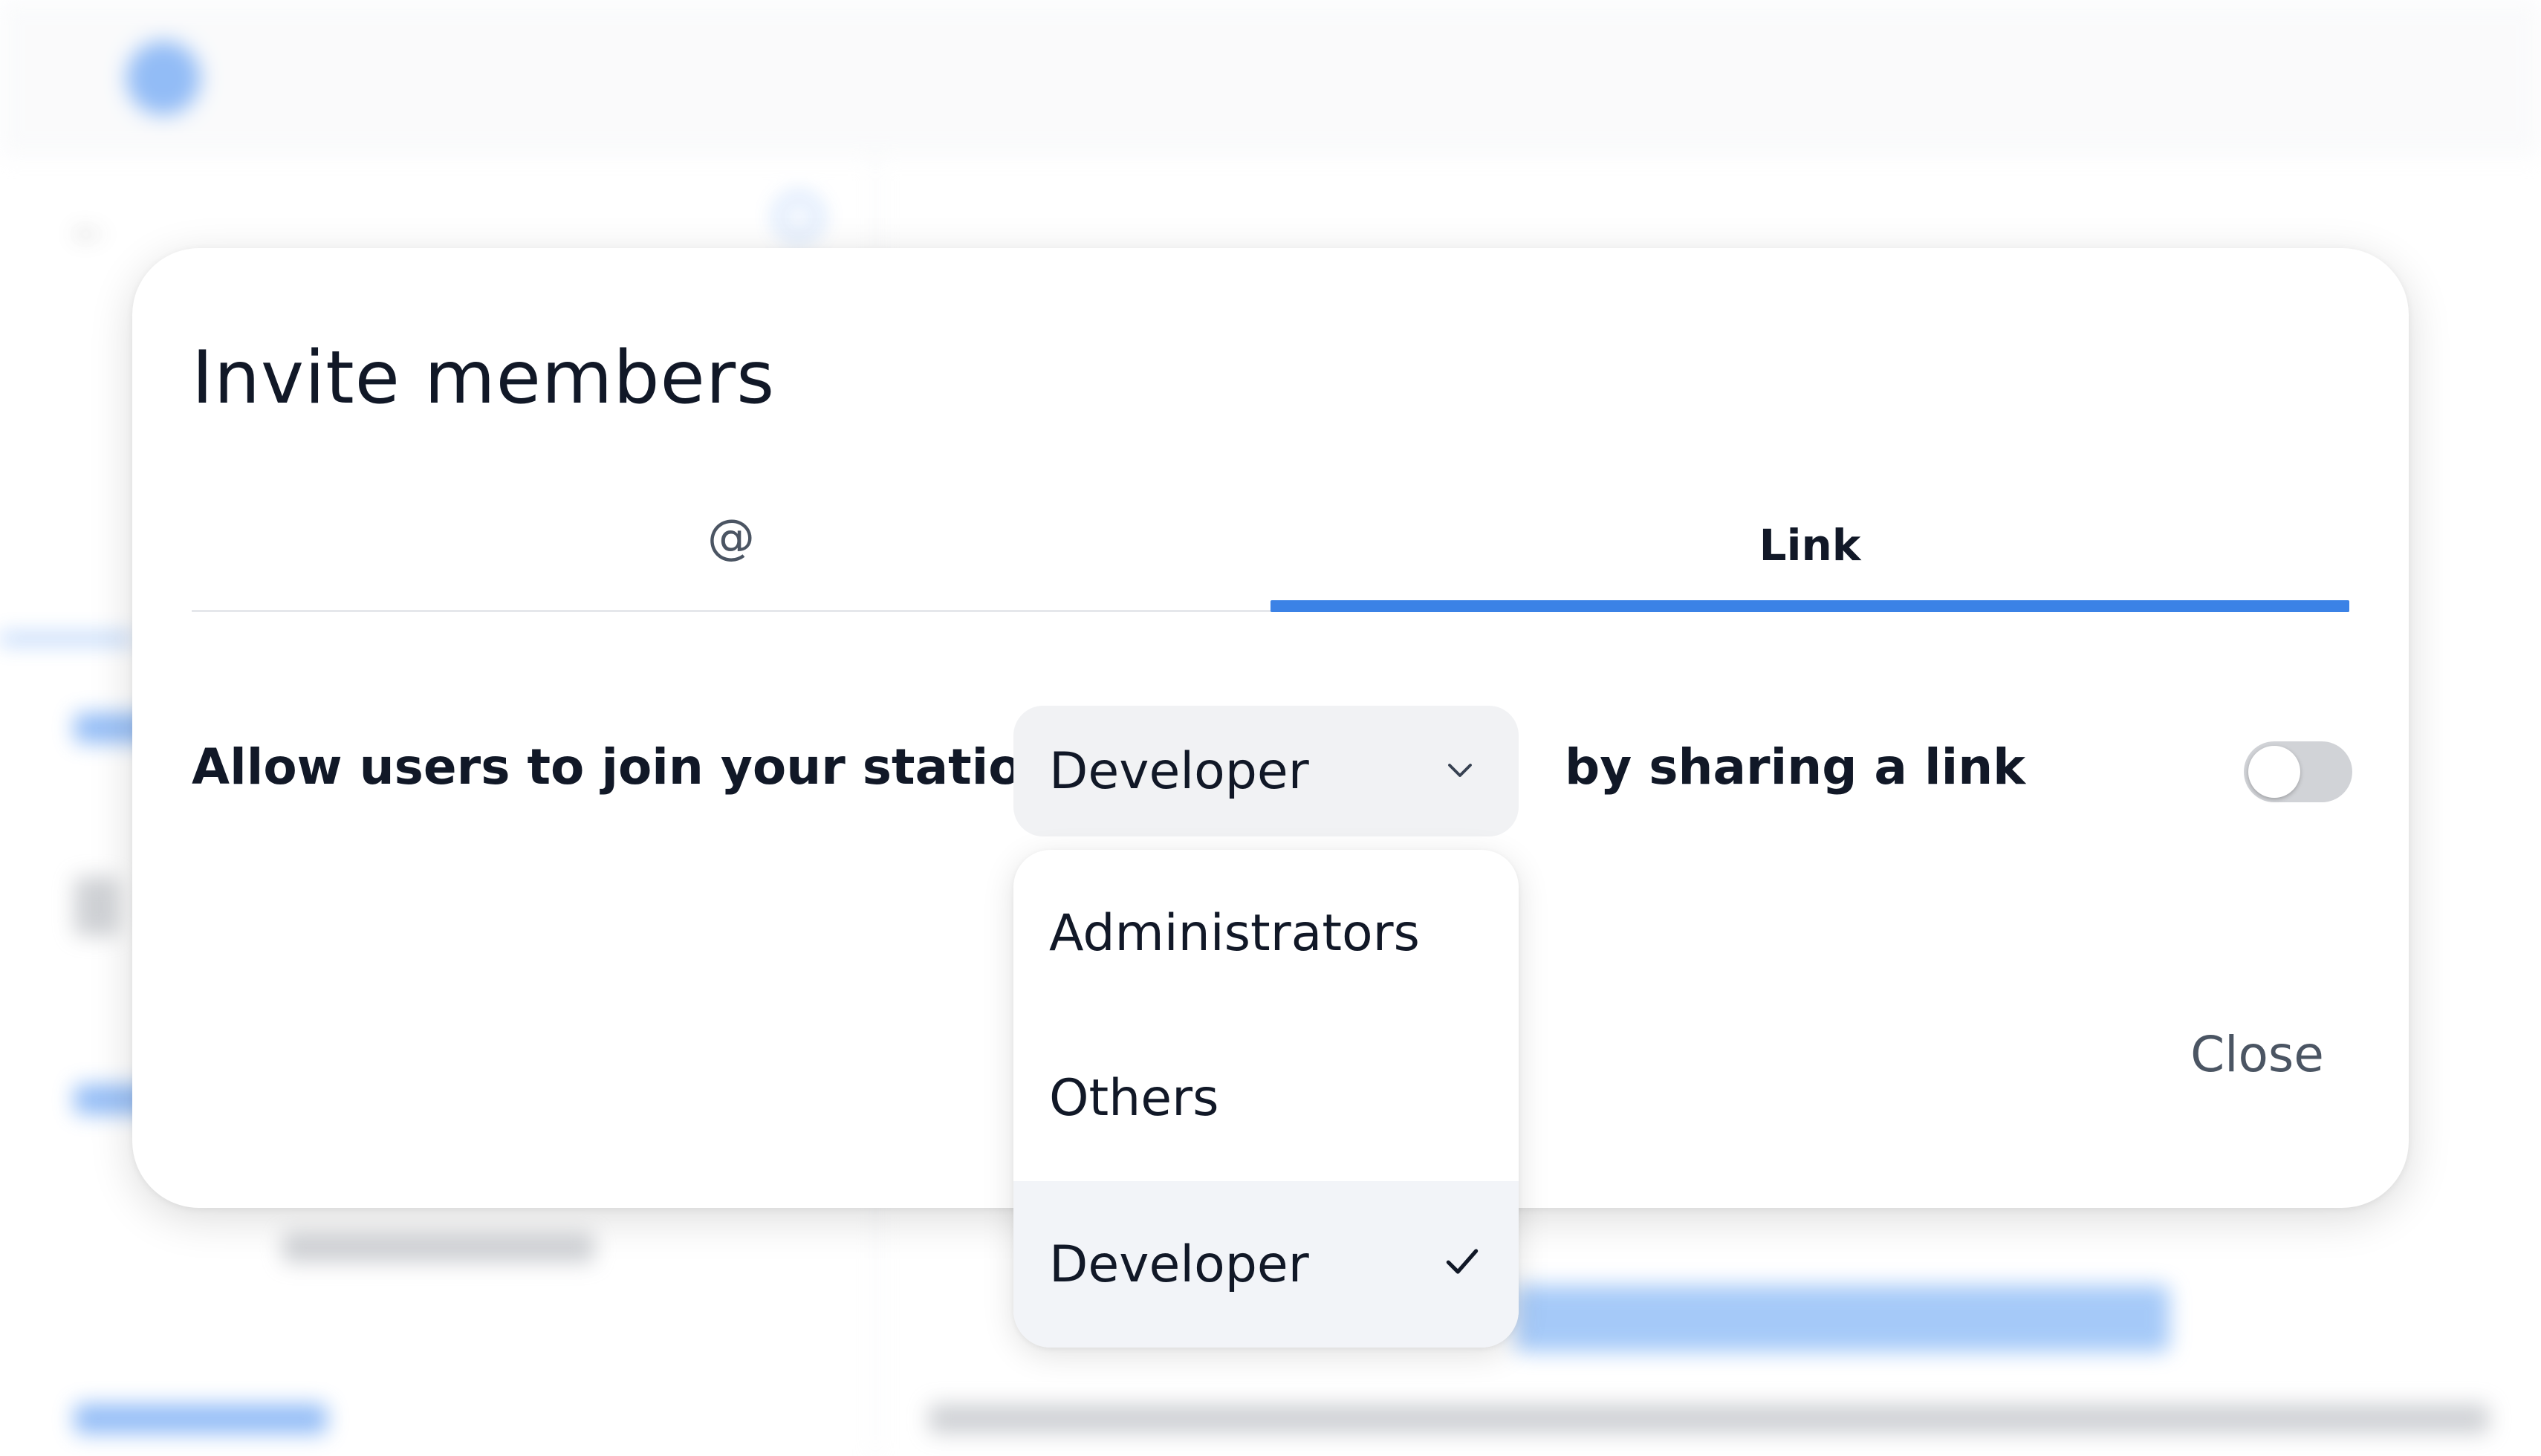 The height and width of the screenshot is (1456, 2541). I want to click on role-option-developer: Developer, so click(1266, 1265).